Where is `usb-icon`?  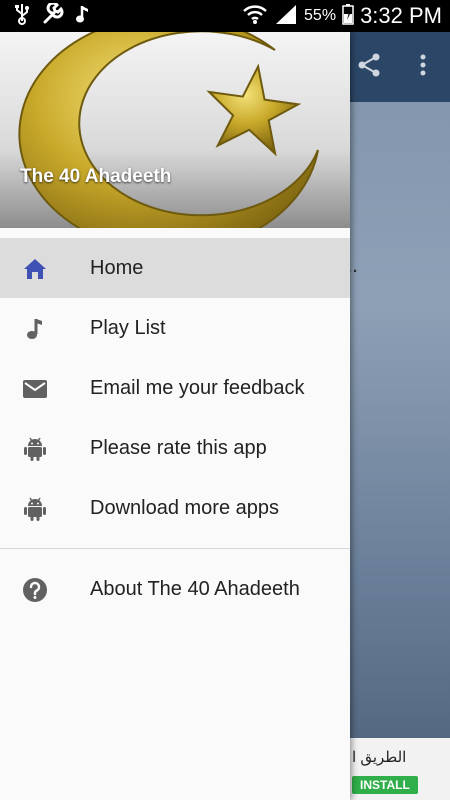 usb-icon is located at coordinates (22, 16).